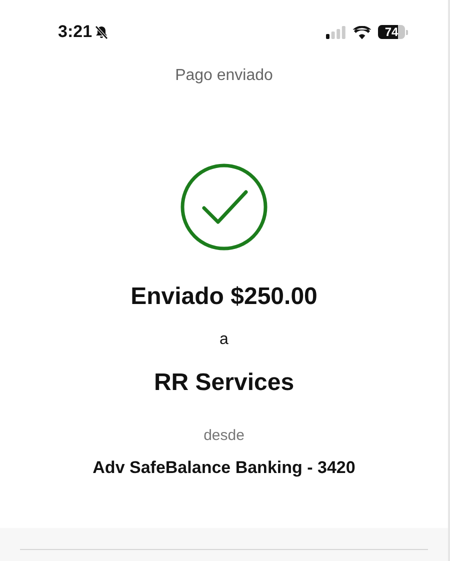 This screenshot has width=450, height=561. I want to click on screen-title: Pago enviado, so click(224, 76).